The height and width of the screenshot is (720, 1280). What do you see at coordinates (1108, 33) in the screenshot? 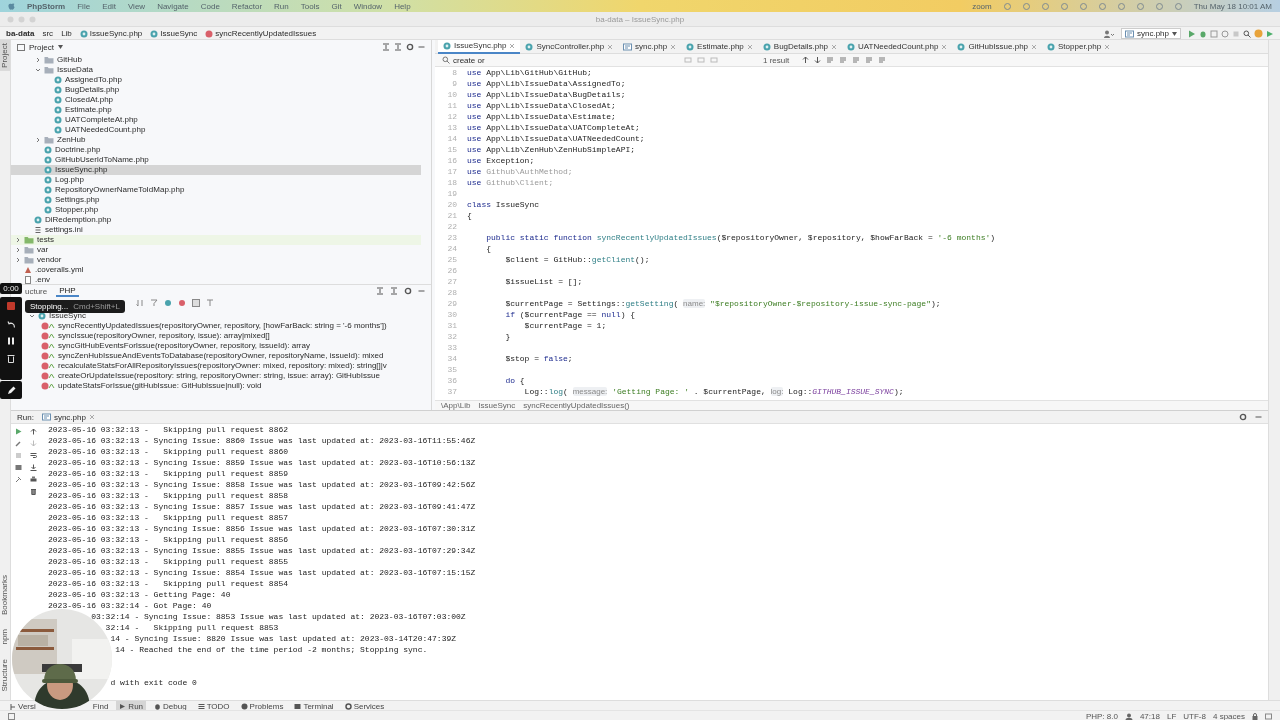
I see `user-icon` at bounding box center [1108, 33].